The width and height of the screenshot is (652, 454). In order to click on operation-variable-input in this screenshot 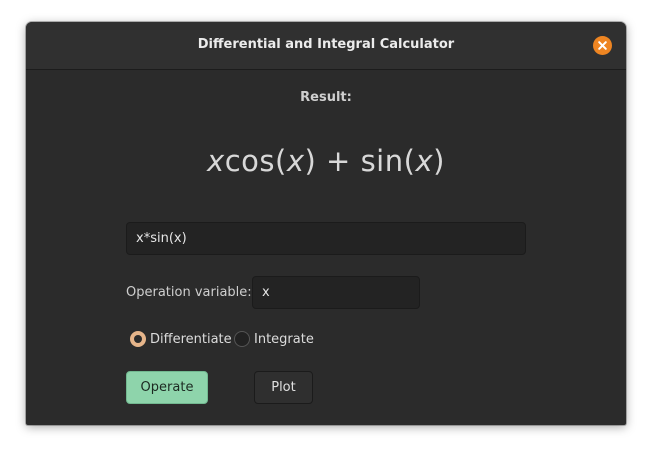, I will do `click(336, 292)`.